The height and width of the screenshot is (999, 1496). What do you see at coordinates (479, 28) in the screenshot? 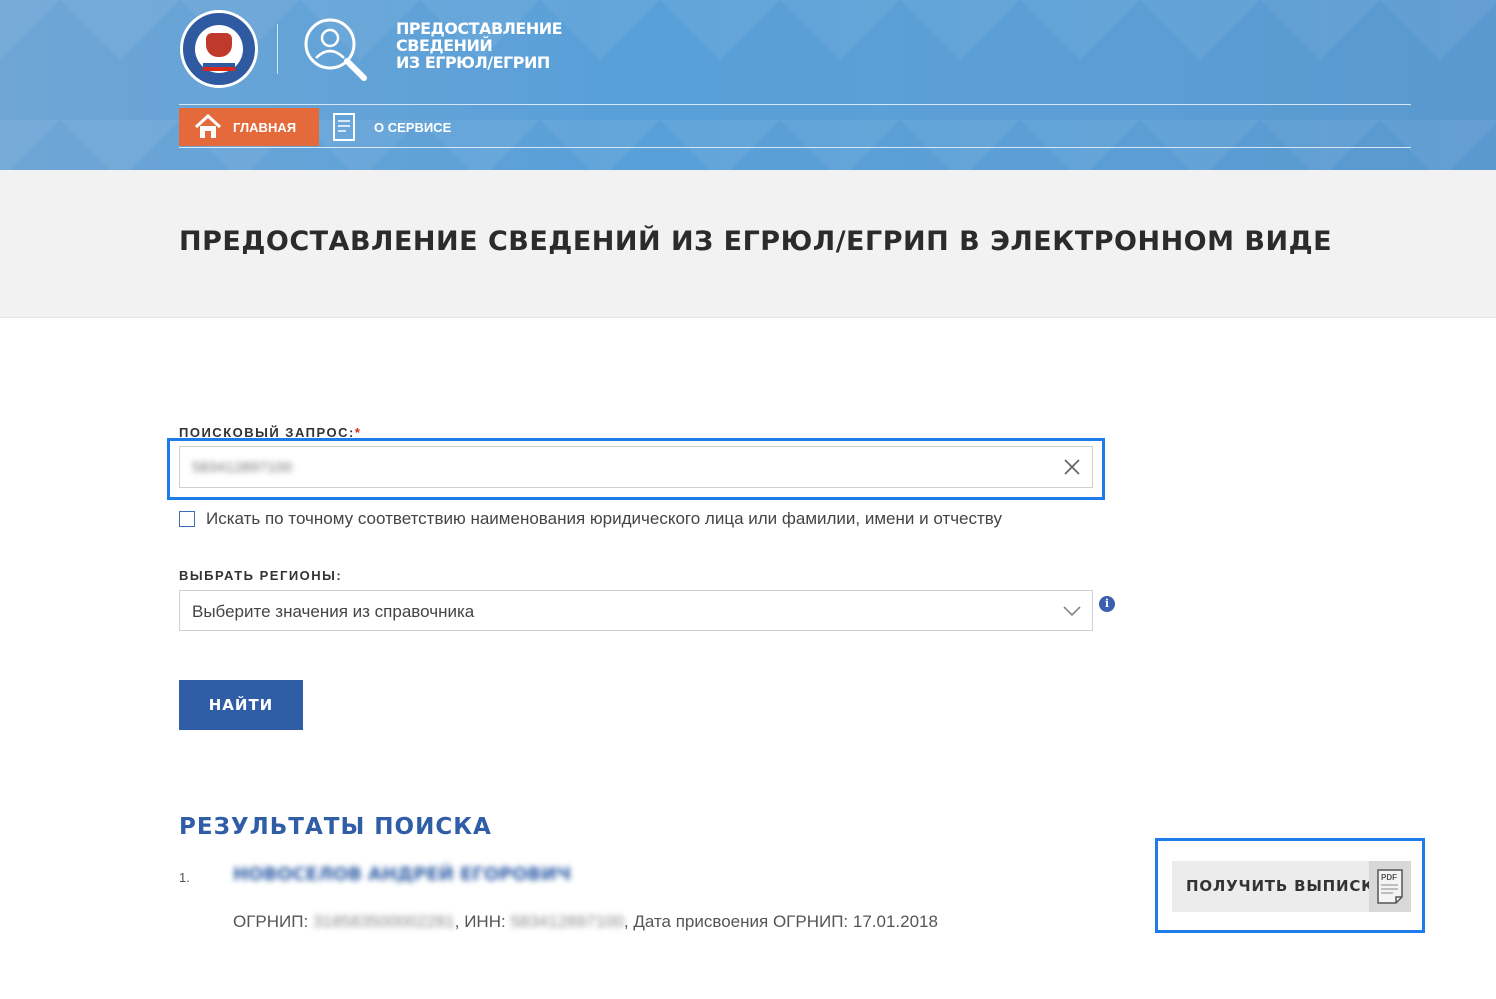
I see `logo-title-line-1: ПРЕДОСТАВЛЕНИЕ` at bounding box center [479, 28].